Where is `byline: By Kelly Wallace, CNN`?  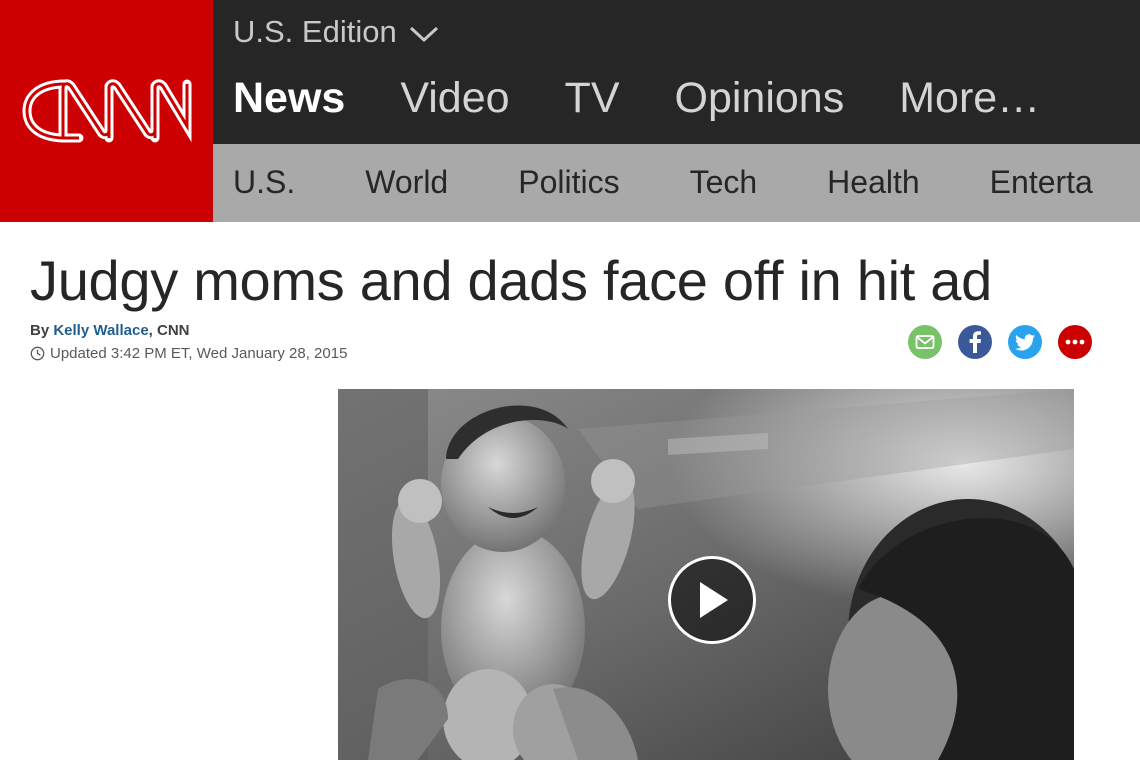 byline: By Kelly Wallace, CNN is located at coordinates (110, 330).